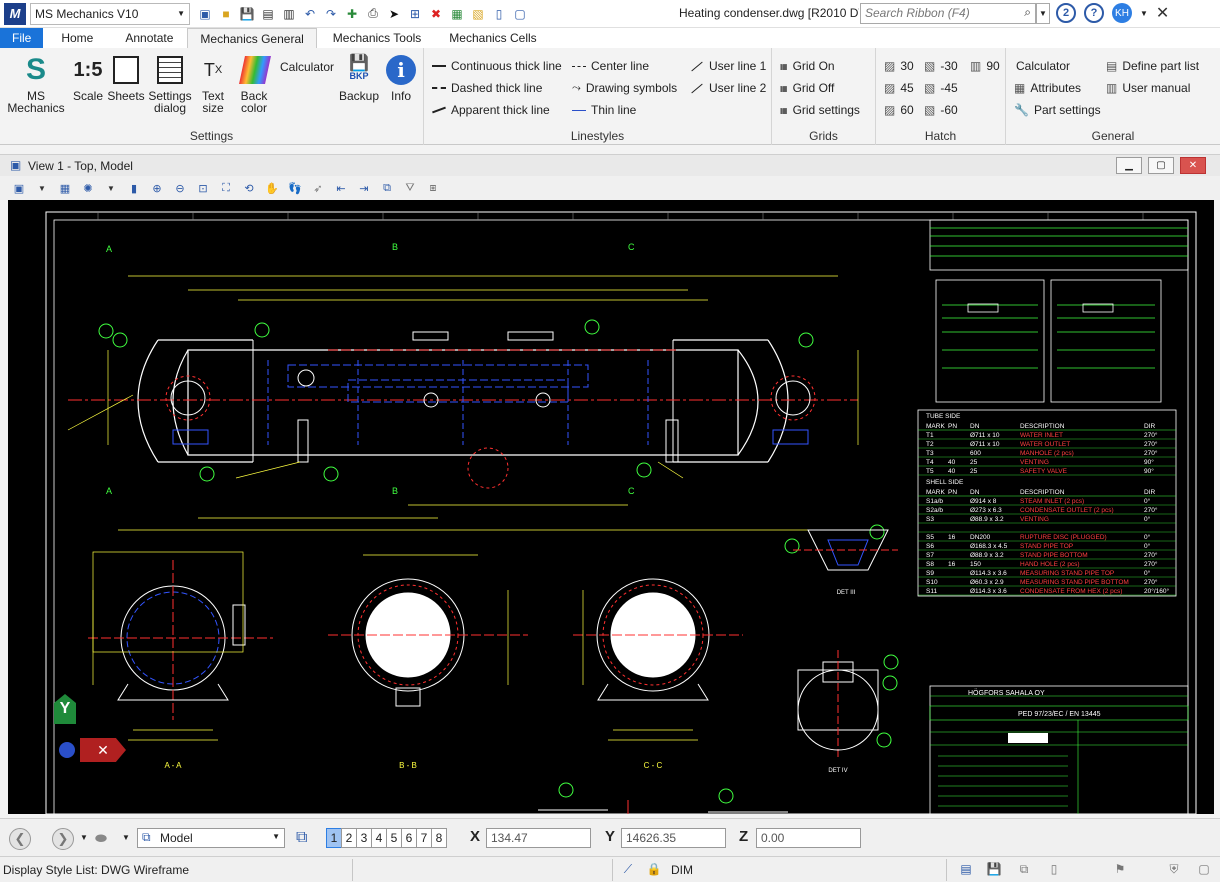 This screenshot has height=882, width=1220. What do you see at coordinates (20, 839) in the screenshot?
I see `back-nav-button: ❮` at bounding box center [20, 839].